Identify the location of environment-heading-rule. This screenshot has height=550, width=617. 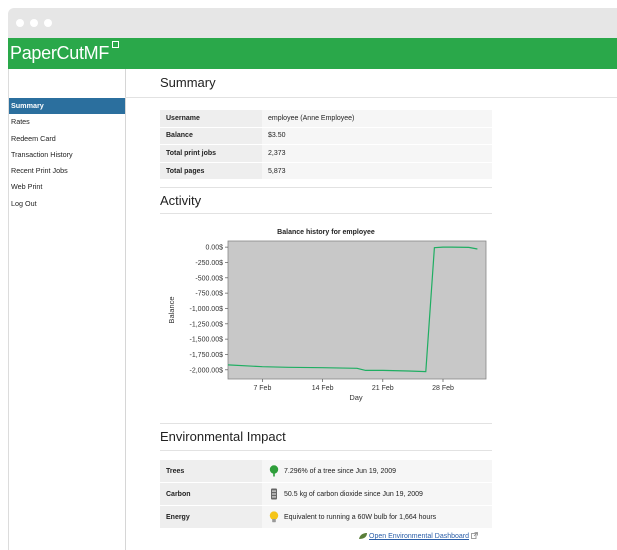
(326, 450).